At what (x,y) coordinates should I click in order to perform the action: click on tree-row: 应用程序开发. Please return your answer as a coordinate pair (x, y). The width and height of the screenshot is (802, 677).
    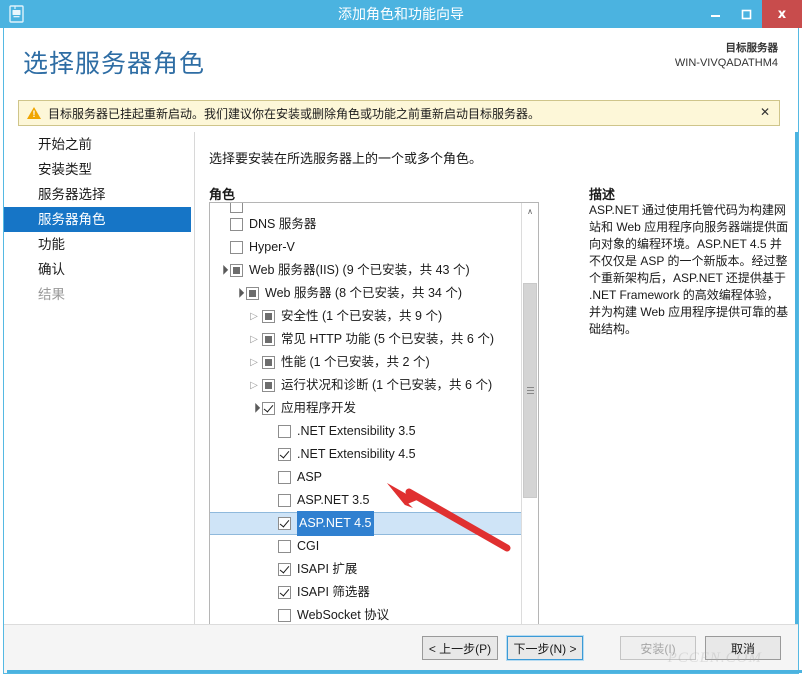
    Looking at the image, I should click on (366, 408).